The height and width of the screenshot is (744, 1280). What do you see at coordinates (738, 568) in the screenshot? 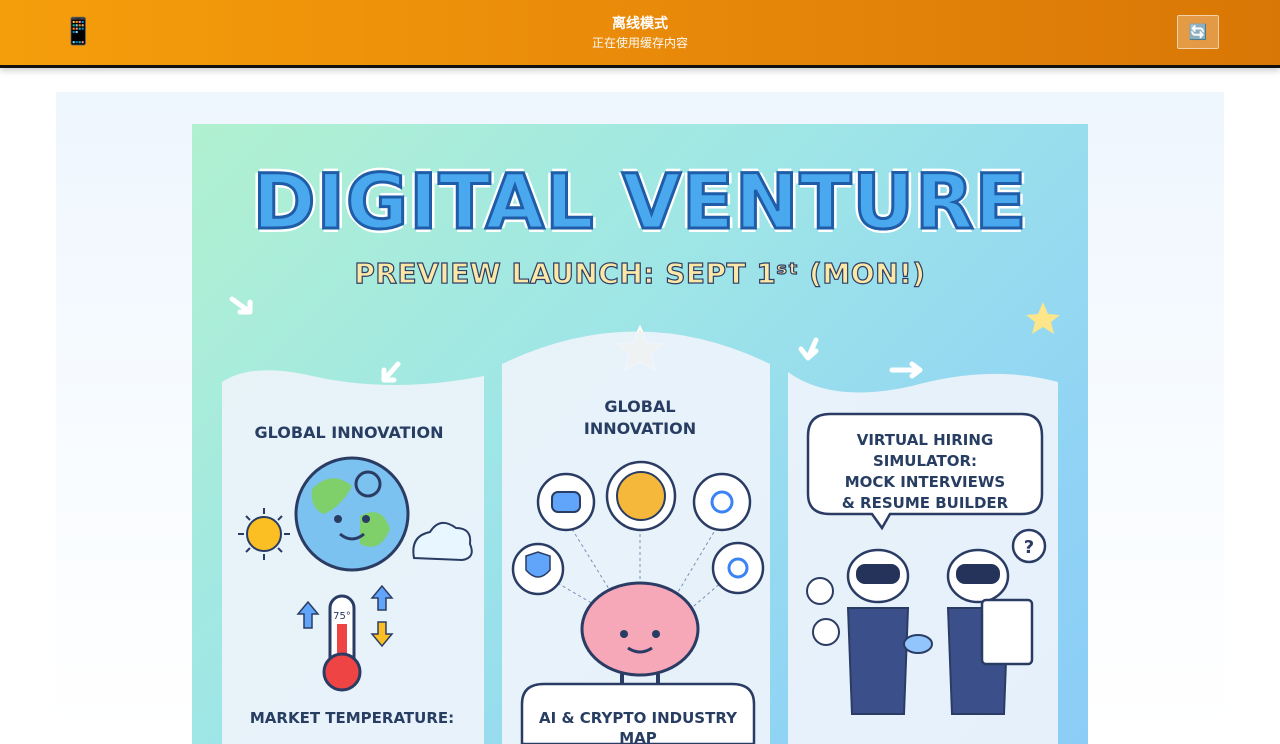
I see `molecule-icon` at bounding box center [738, 568].